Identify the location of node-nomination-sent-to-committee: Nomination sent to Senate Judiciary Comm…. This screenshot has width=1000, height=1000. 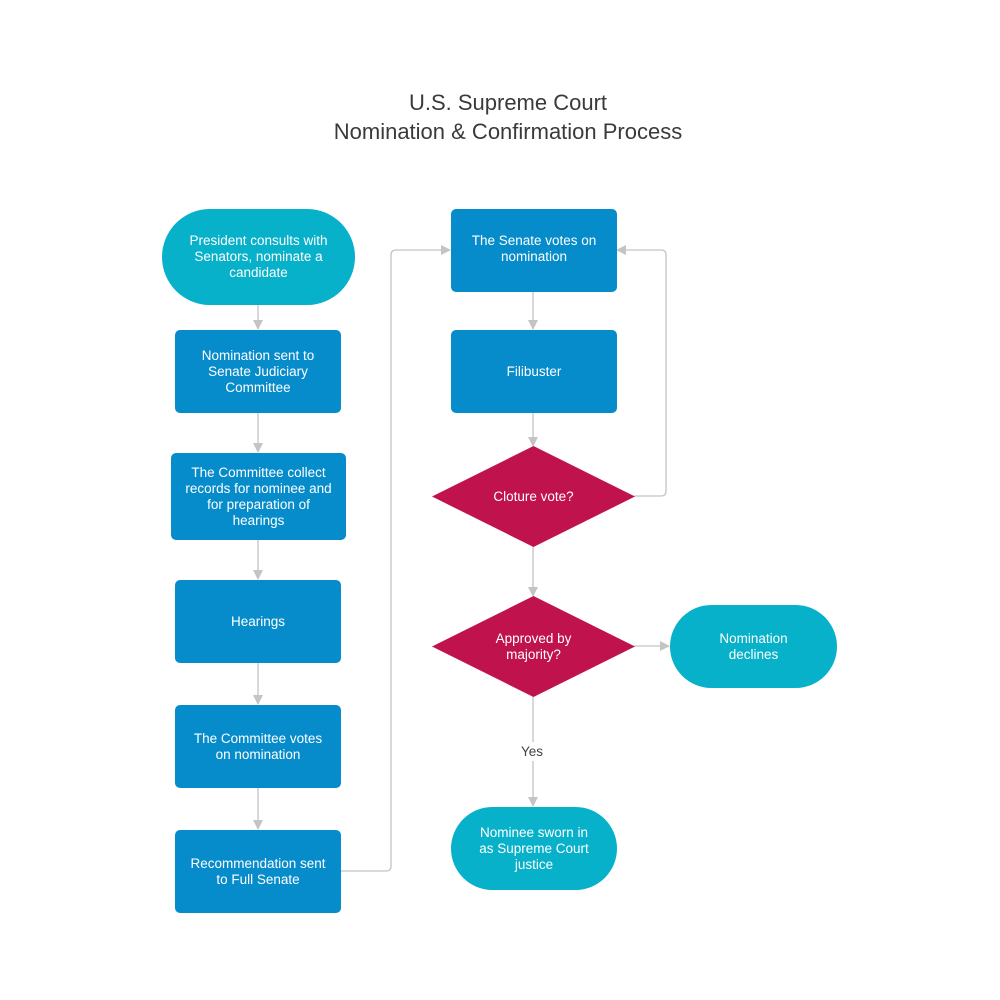
(258, 371).